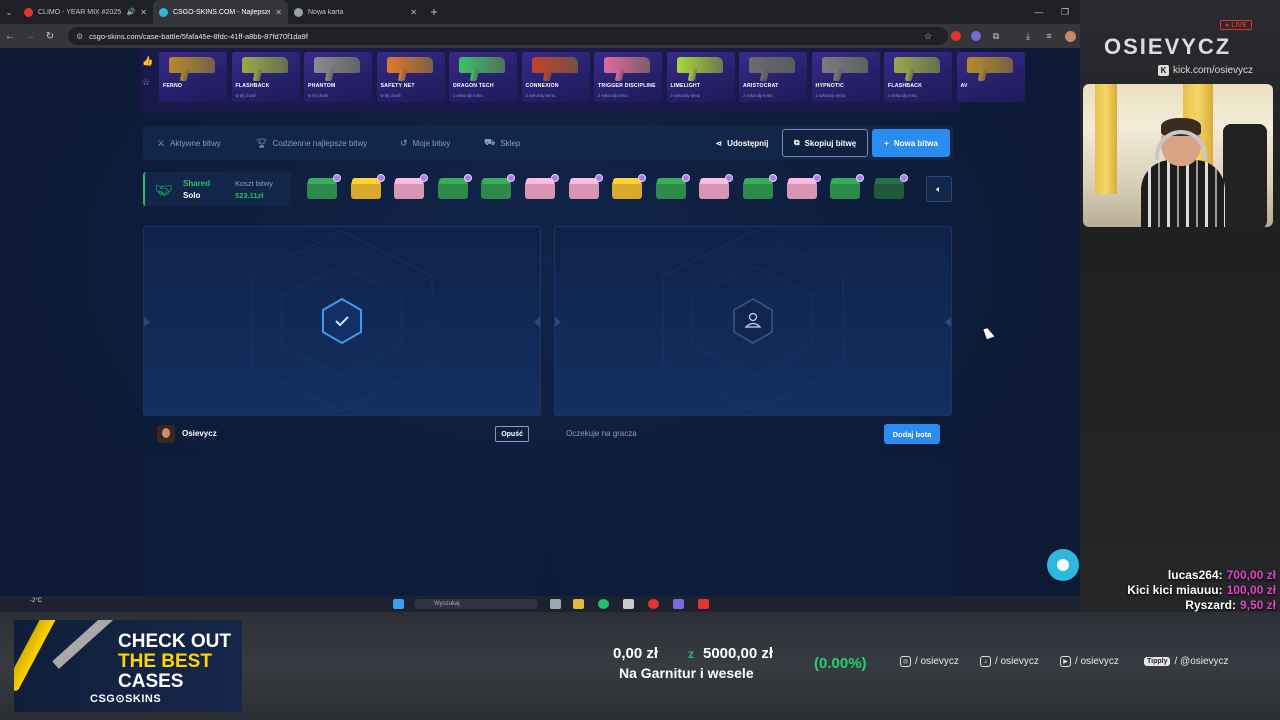 Image resolution: width=1280 pixels, height=720 pixels. I want to click on download-icon: ⤓, so click(1028, 36).